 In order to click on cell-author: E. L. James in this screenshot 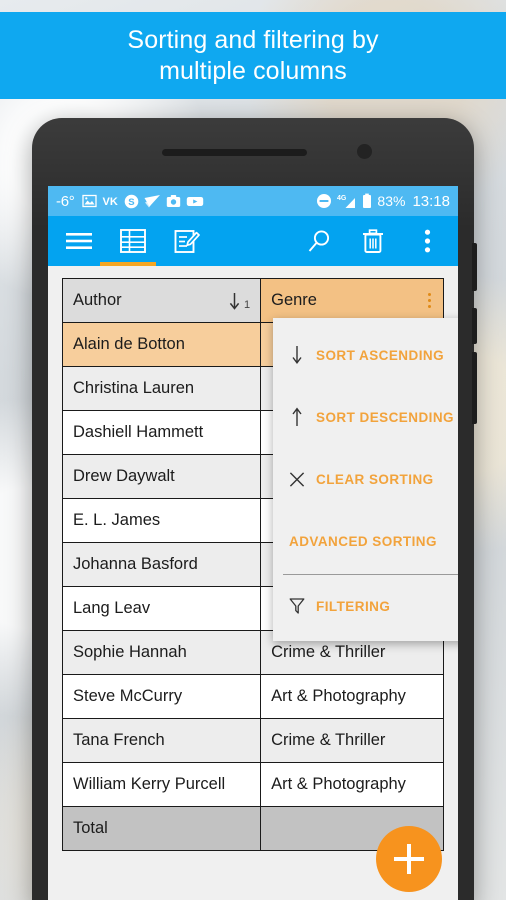, I will do `click(161, 520)`.